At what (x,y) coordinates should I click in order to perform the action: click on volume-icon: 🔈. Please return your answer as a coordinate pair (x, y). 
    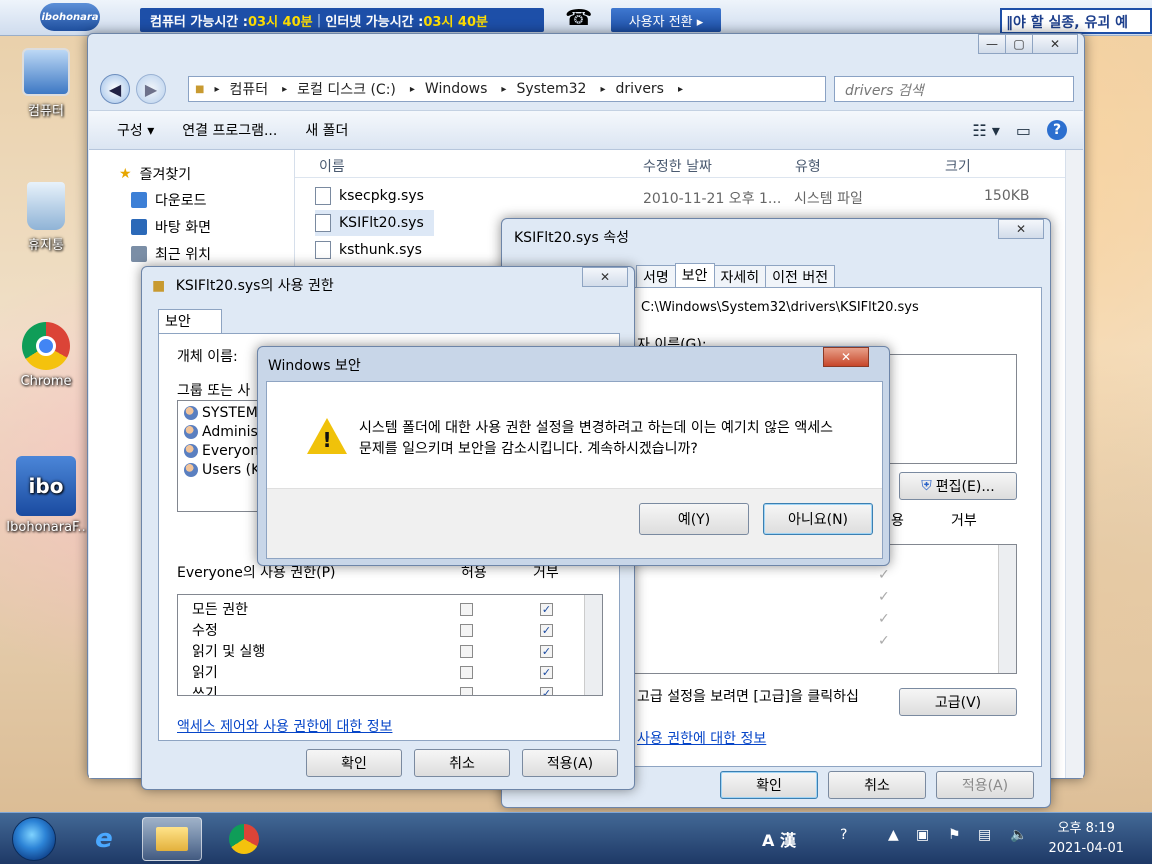
    Looking at the image, I should click on (1018, 835).